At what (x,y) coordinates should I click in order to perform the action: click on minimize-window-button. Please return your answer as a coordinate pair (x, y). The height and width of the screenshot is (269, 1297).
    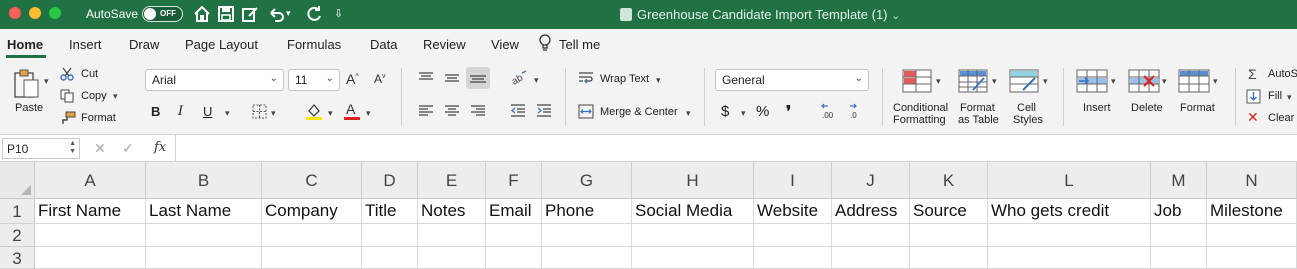
    Looking at the image, I should click on (35, 13).